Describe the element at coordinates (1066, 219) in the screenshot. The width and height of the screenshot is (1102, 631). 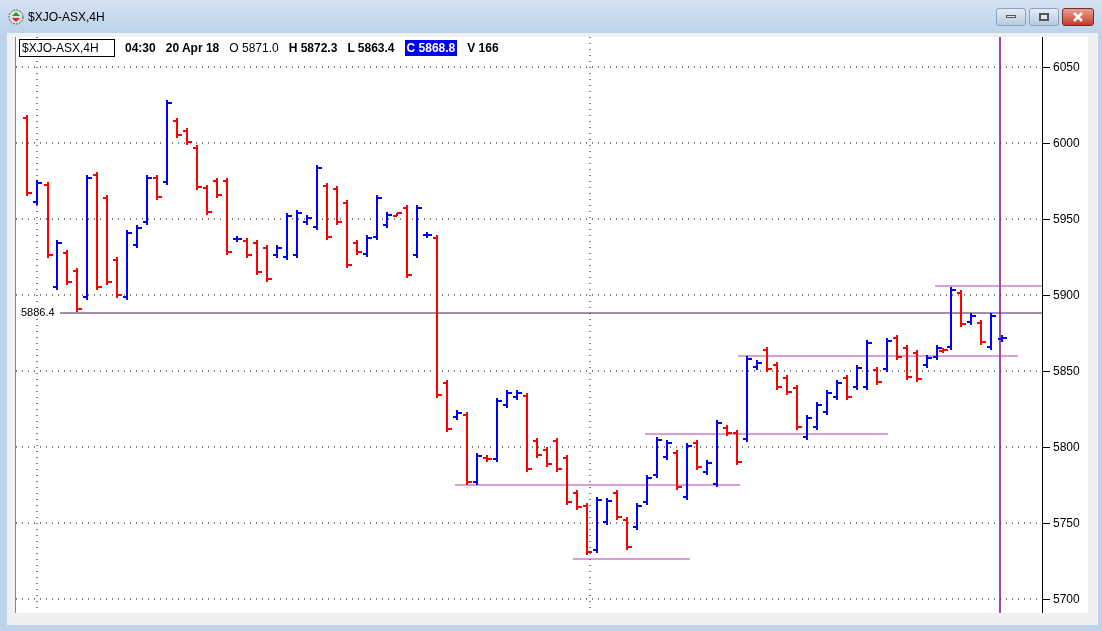
I see `axis-label: 5950` at that location.